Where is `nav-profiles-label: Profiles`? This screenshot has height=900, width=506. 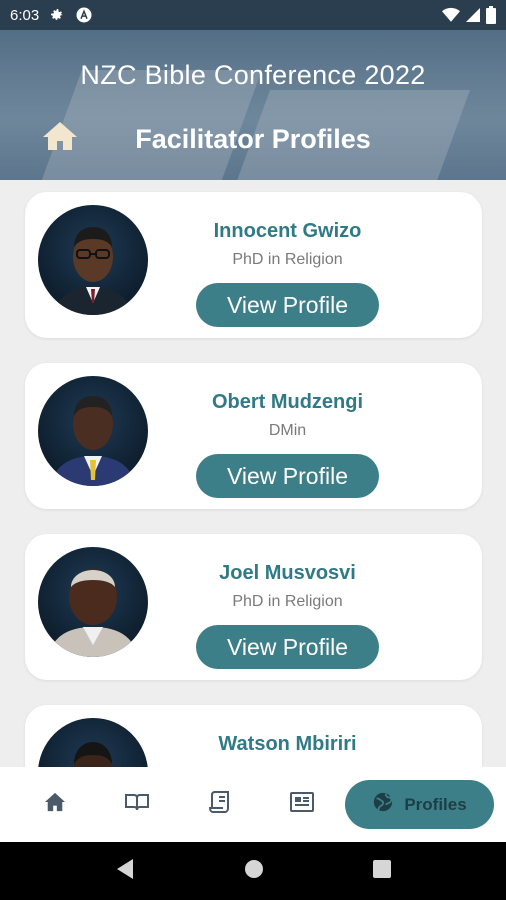
nav-profiles-label: Profiles is located at coordinates (435, 804).